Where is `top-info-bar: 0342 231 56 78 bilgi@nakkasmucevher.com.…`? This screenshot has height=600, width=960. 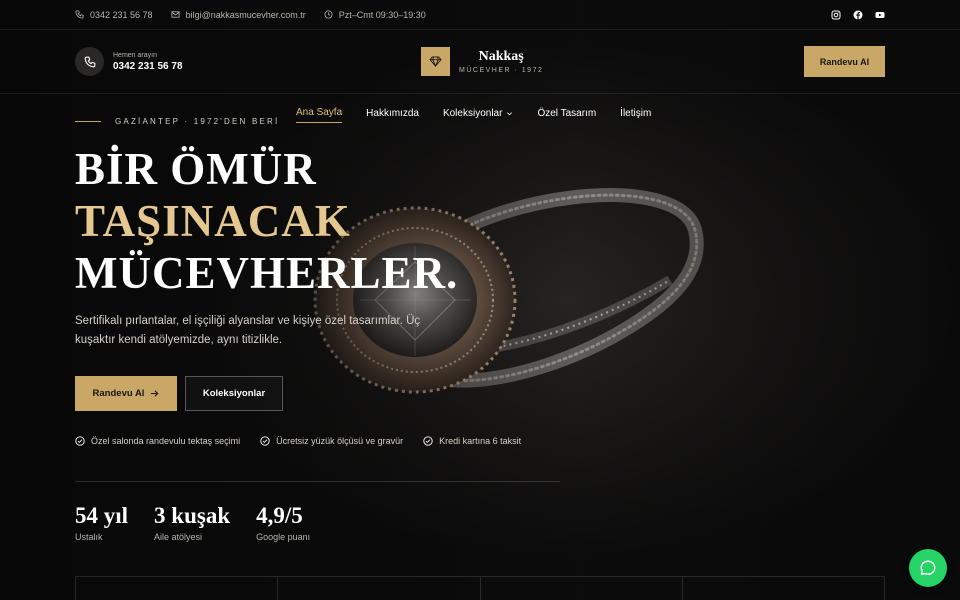 top-info-bar: 0342 231 56 78 bilgi@nakkasmucevher.com.… is located at coordinates (480, 15).